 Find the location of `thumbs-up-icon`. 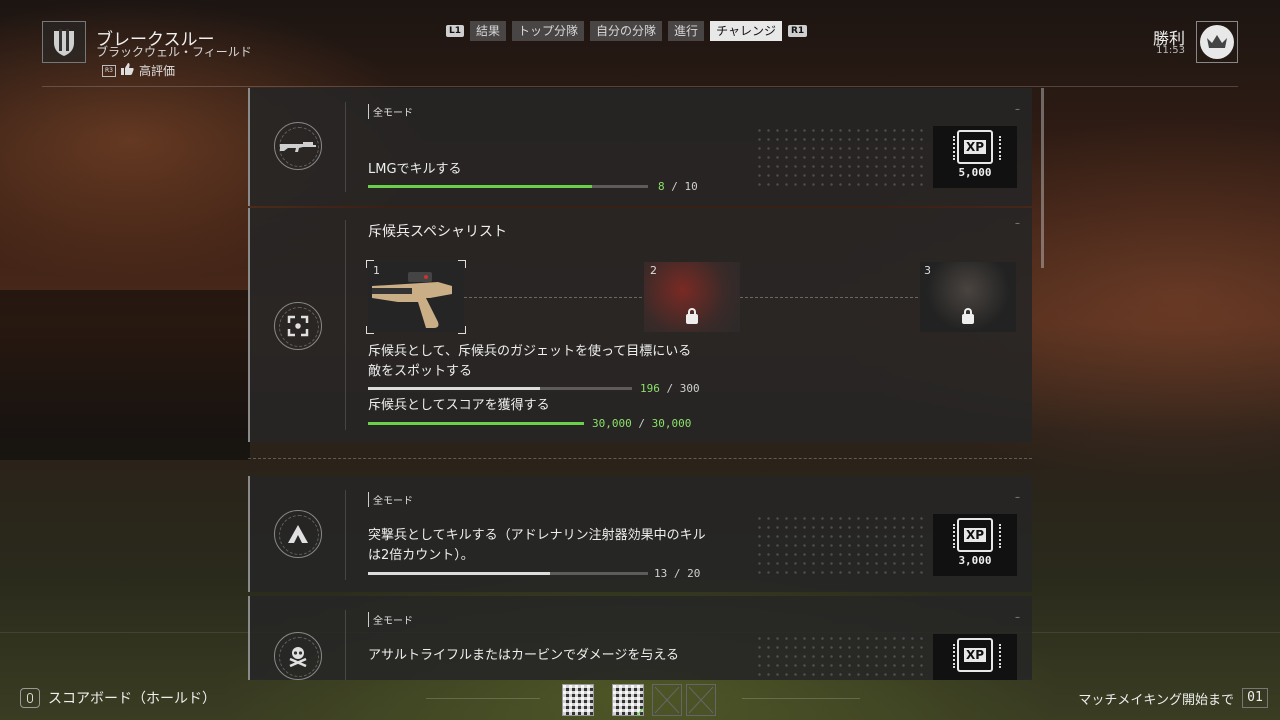

thumbs-up-icon is located at coordinates (127, 70).